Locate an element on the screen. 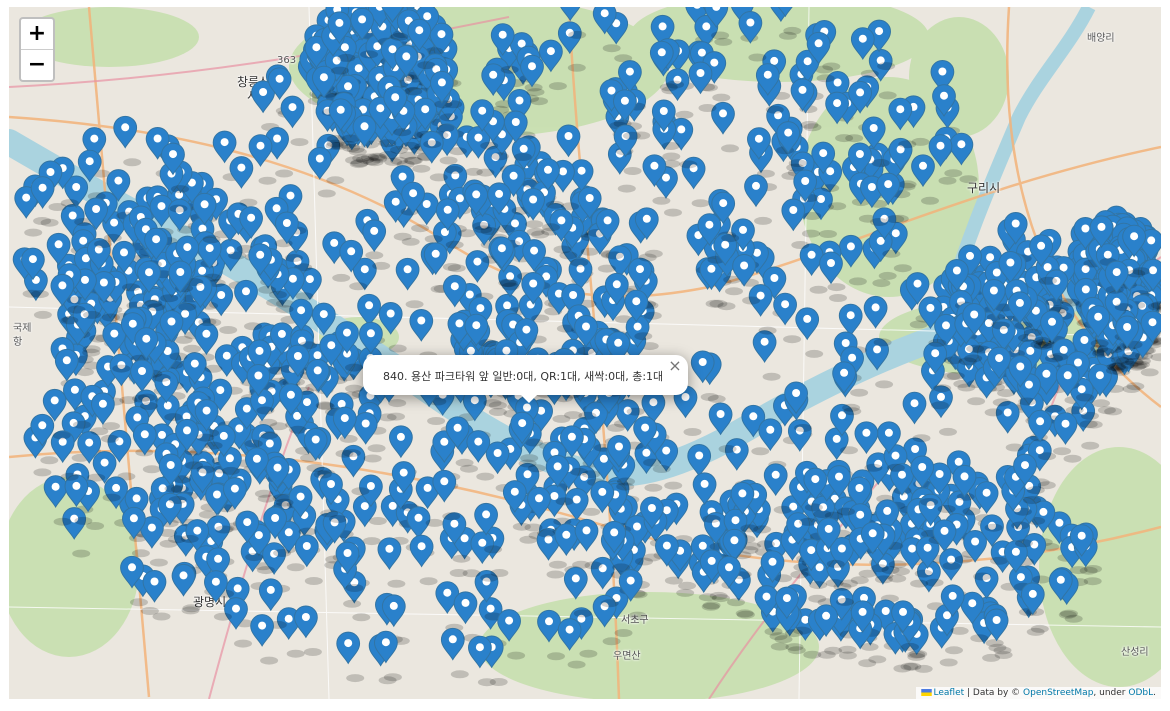  zoom-control: + − is located at coordinates (37, 49).